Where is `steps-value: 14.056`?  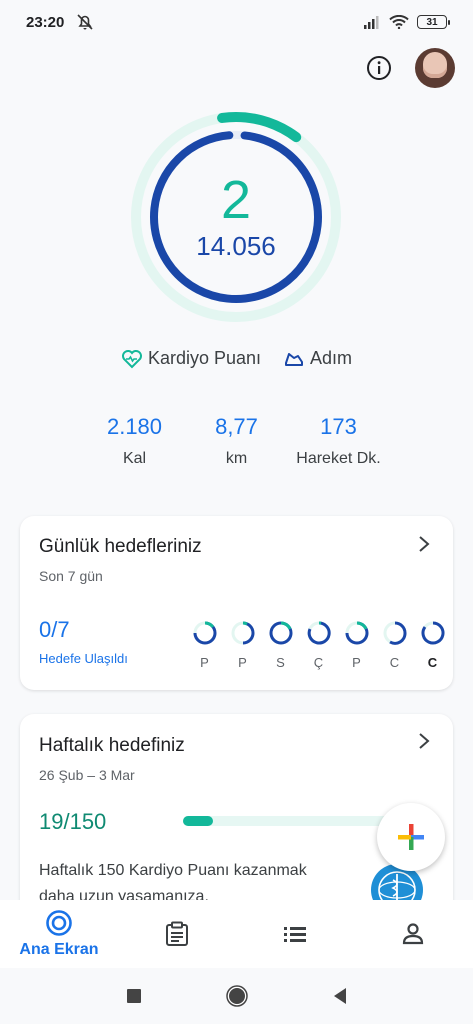
steps-value: 14.056 is located at coordinates (236, 246).